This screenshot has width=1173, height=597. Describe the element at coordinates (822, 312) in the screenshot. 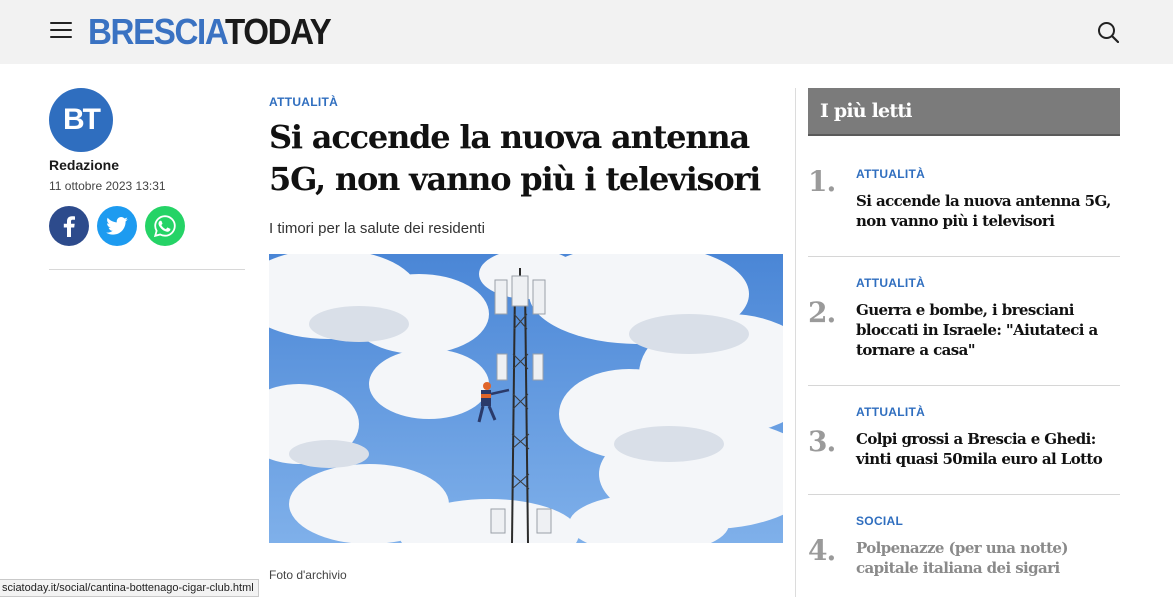

I see `most-read-rank: 2.` at that location.